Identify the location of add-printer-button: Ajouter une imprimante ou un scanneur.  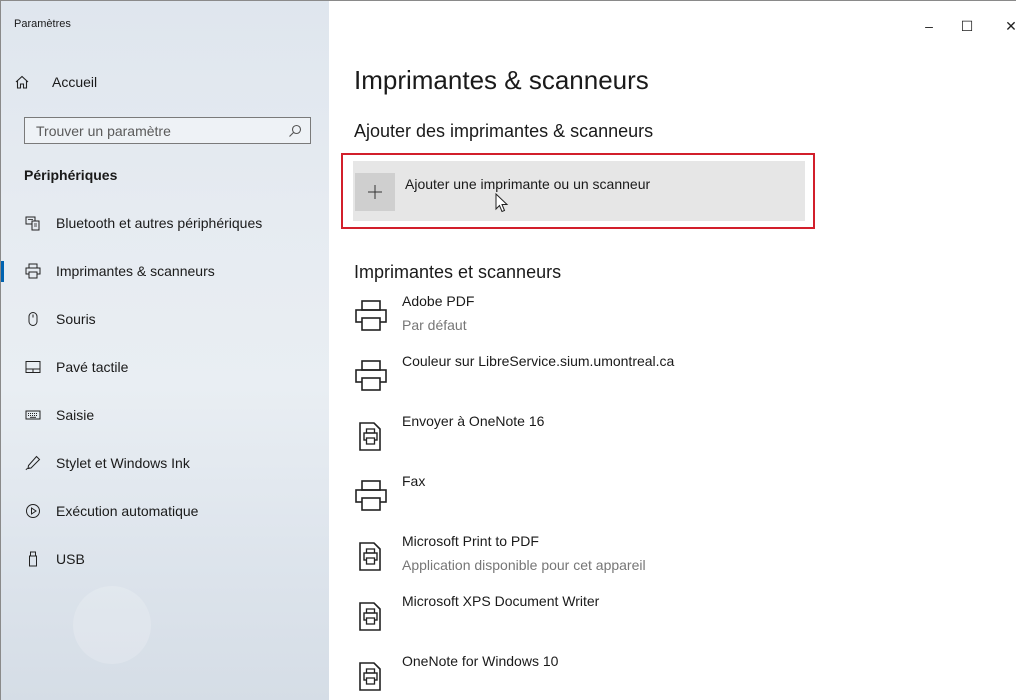
(579, 191).